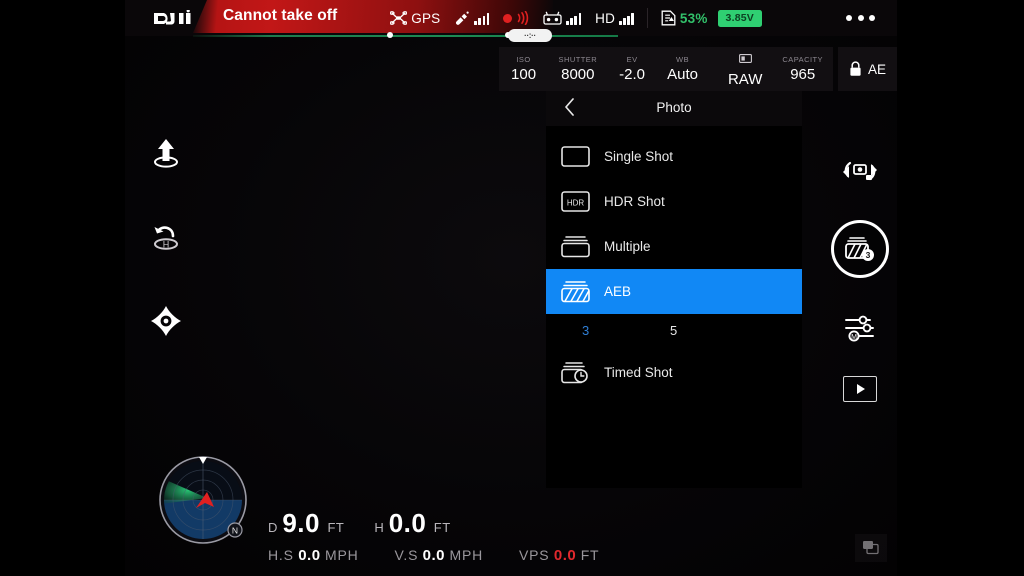 The width and height of the screenshot is (1024, 576). What do you see at coordinates (860, 18) in the screenshot?
I see `overflow-menu-button` at bounding box center [860, 18].